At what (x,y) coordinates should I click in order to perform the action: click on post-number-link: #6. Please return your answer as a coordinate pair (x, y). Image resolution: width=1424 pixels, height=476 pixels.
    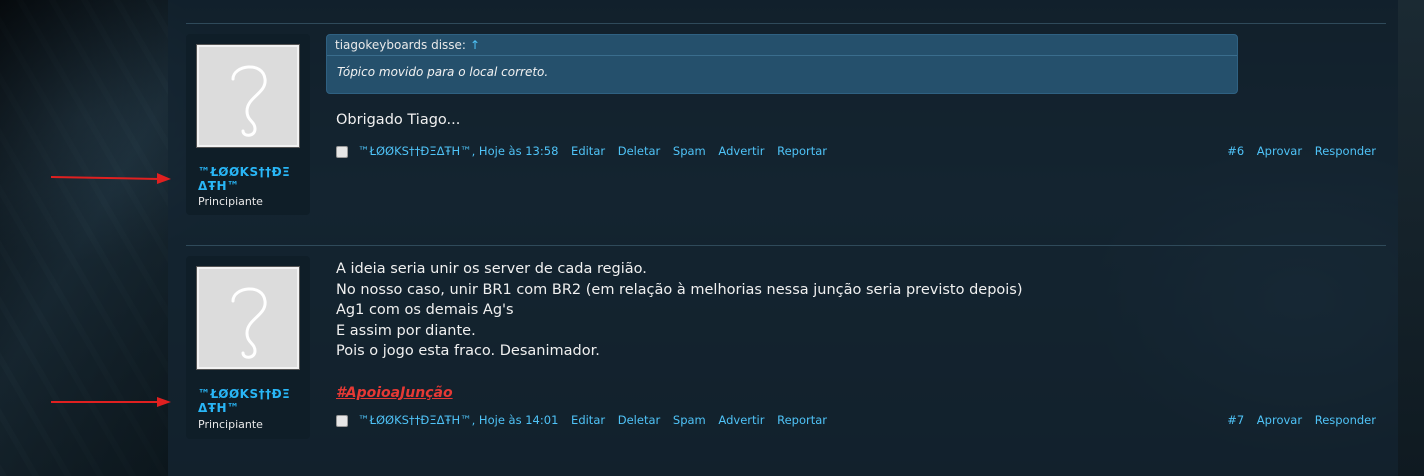
    Looking at the image, I should click on (1235, 151).